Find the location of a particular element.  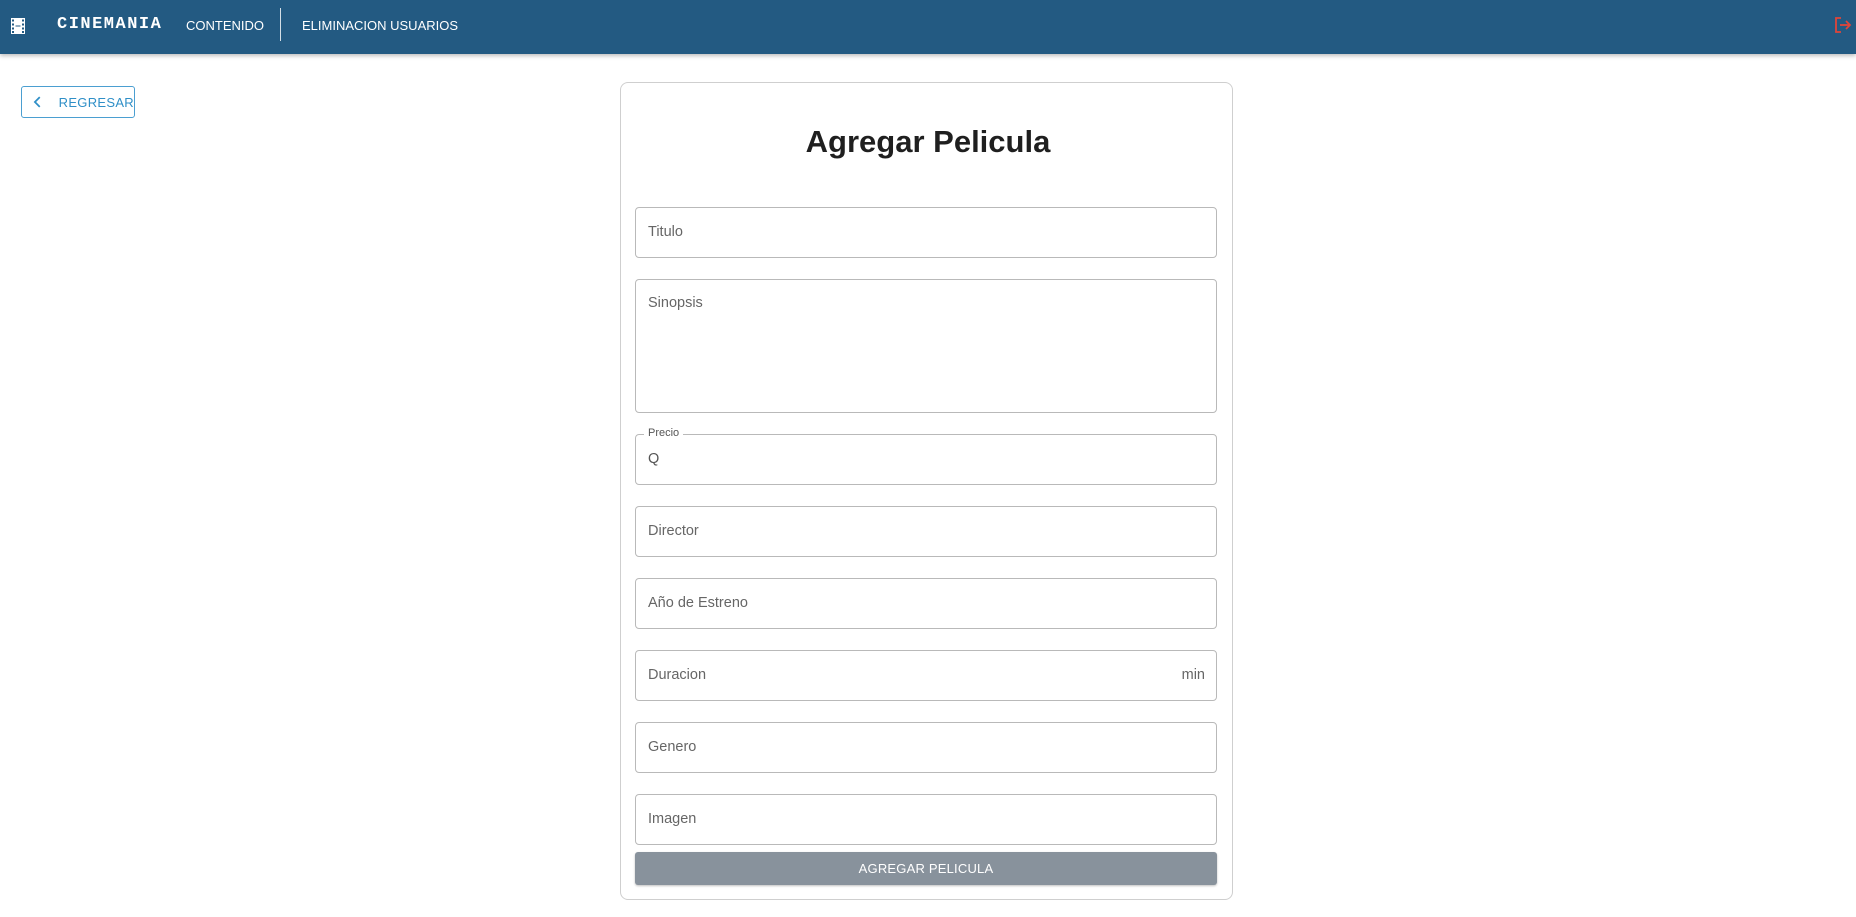

film-icon is located at coordinates (18, 26).